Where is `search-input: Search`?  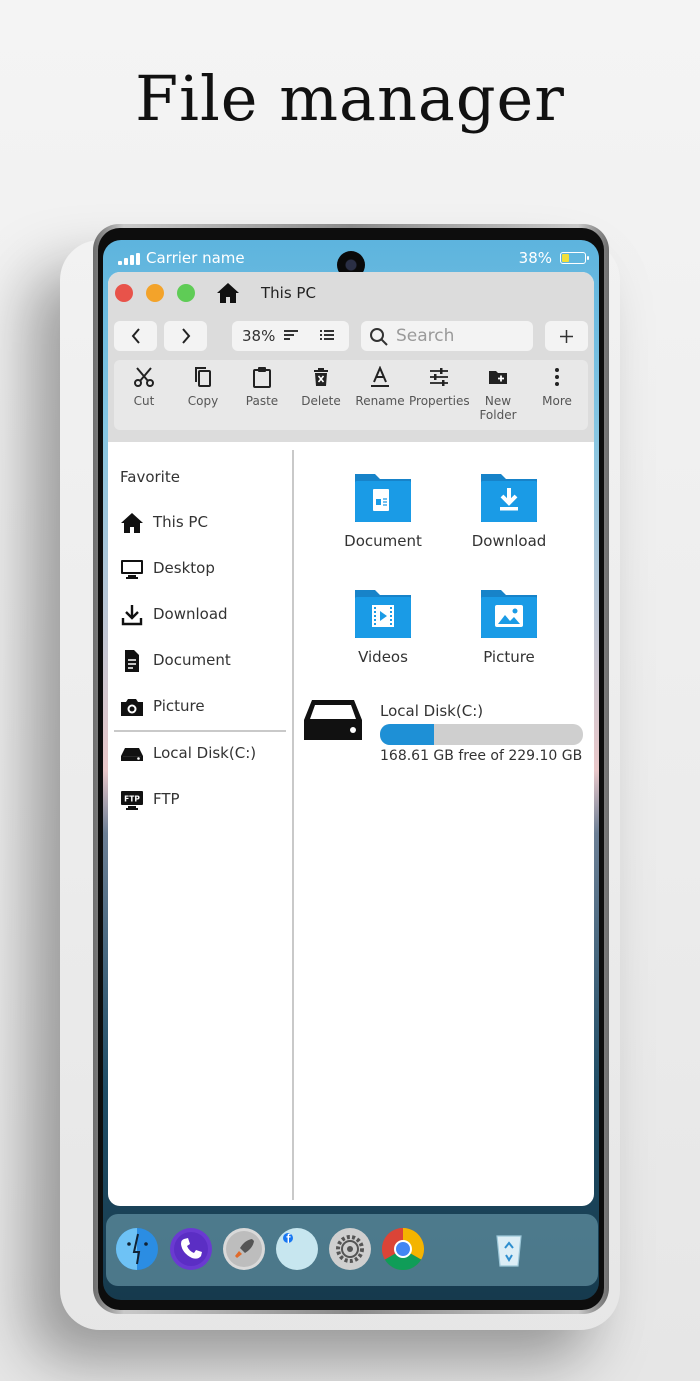
search-input: Search is located at coordinates (447, 336).